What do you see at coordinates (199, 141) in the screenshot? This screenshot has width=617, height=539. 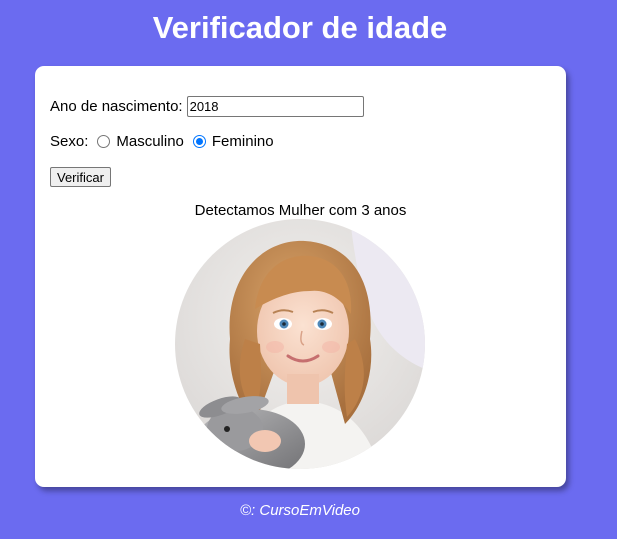 I see `female-radio` at bounding box center [199, 141].